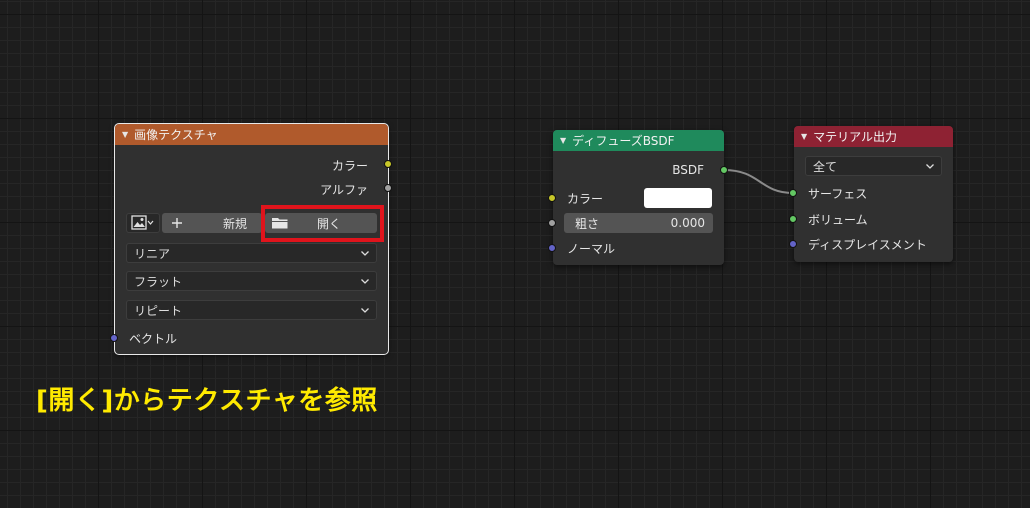 Image resolution: width=1030 pixels, height=508 pixels. I want to click on input-normal-label: ノーマル, so click(591, 248).